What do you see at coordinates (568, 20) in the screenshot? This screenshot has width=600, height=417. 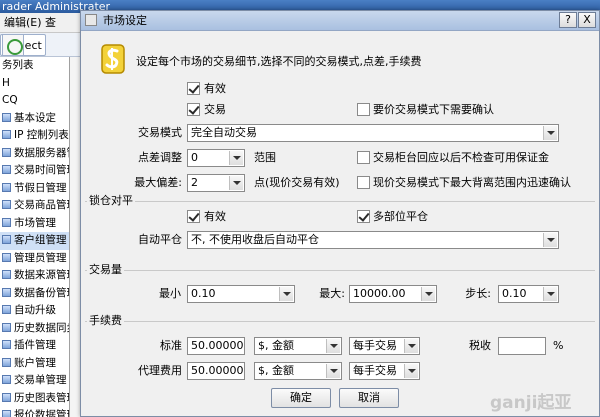 I see `help-button: ?` at bounding box center [568, 20].